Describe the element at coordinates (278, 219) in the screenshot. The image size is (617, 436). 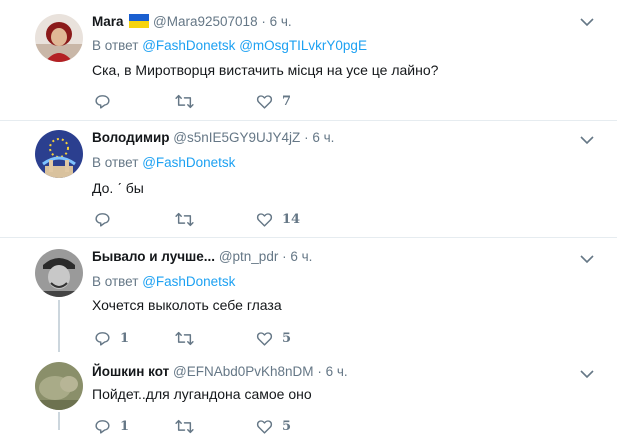
I see `like-button: 14` at that location.